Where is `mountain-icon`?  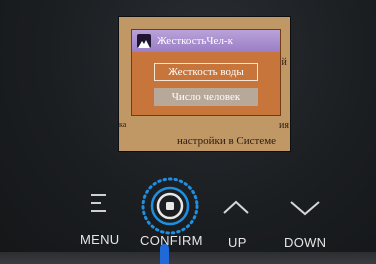
mountain-icon is located at coordinates (144, 41).